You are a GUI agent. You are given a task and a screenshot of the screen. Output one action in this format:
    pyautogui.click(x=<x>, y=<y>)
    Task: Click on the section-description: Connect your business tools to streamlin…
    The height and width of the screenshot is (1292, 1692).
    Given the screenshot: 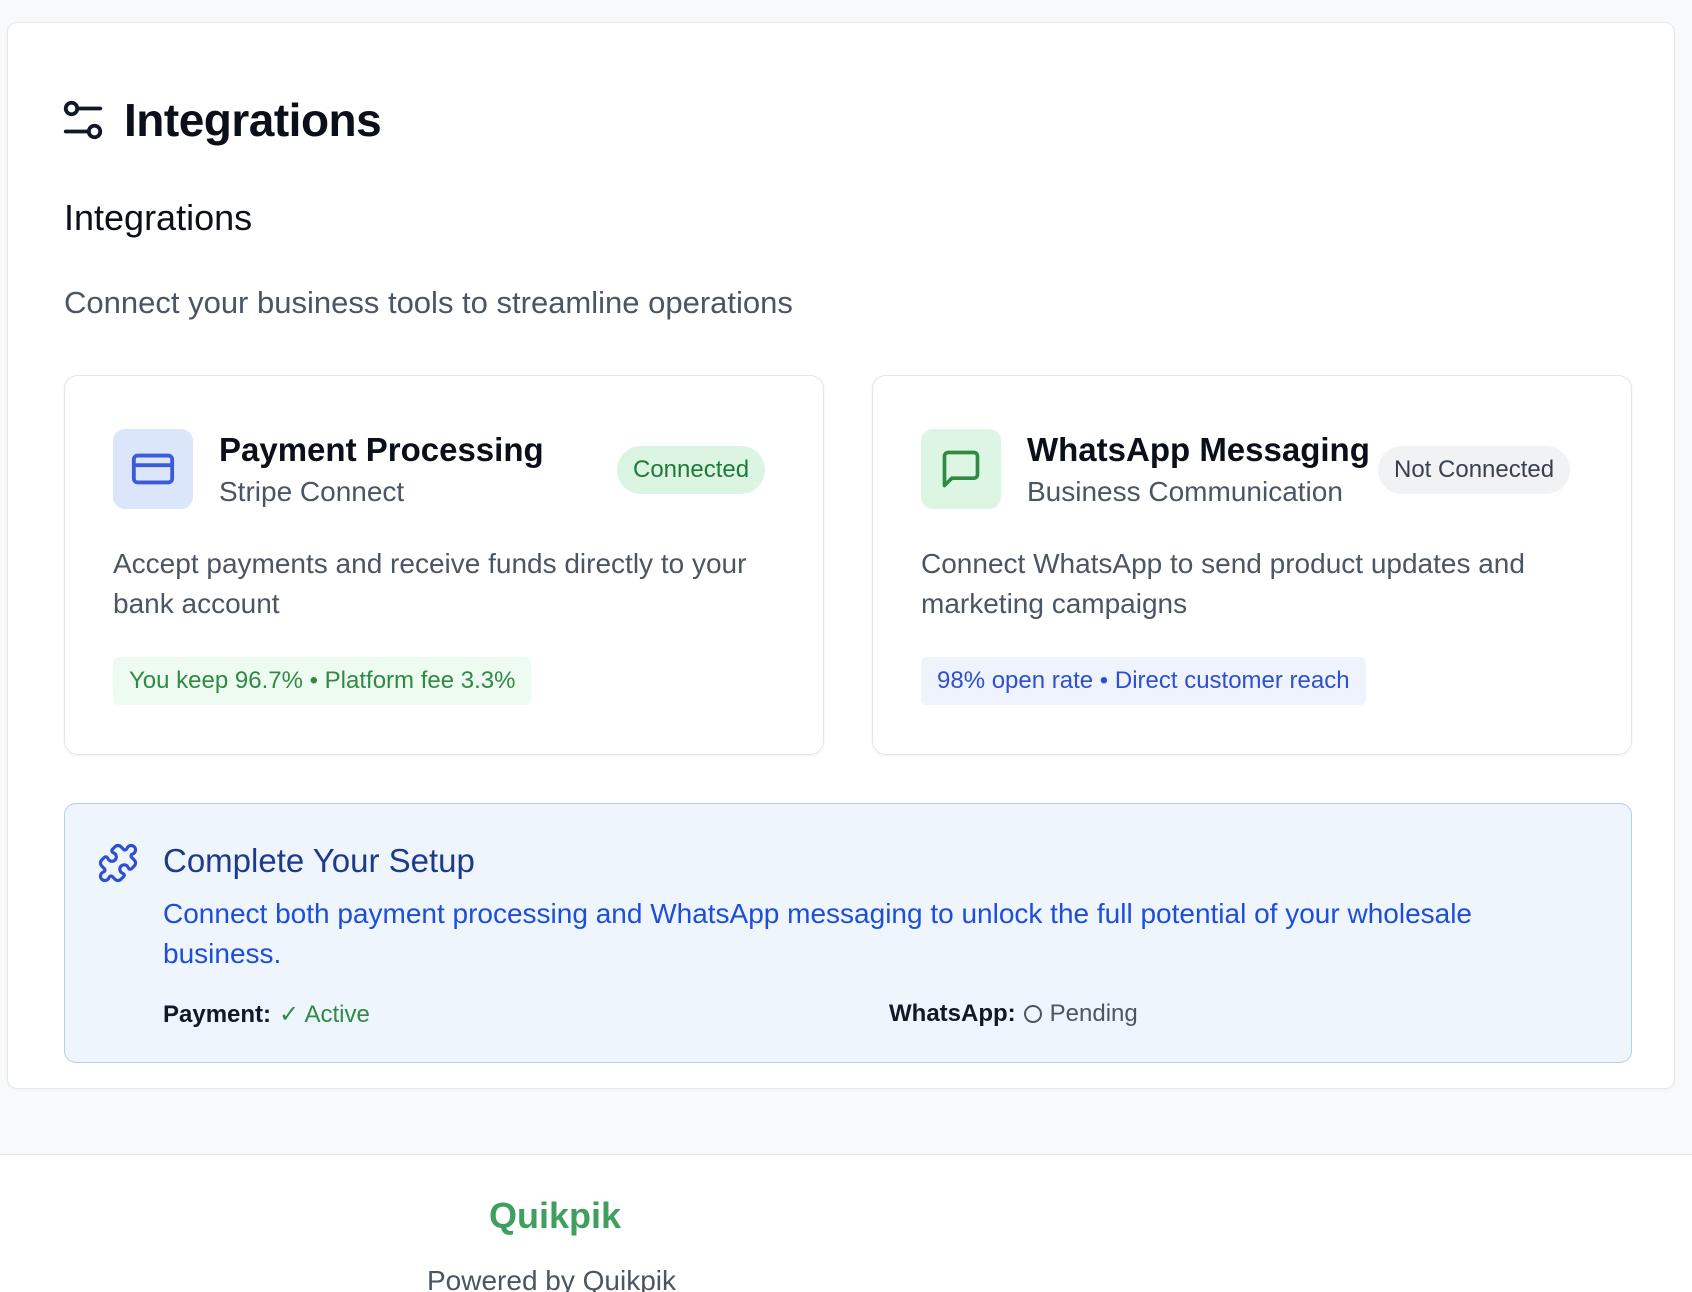 What is the action you would take?
    pyautogui.click(x=428, y=302)
    